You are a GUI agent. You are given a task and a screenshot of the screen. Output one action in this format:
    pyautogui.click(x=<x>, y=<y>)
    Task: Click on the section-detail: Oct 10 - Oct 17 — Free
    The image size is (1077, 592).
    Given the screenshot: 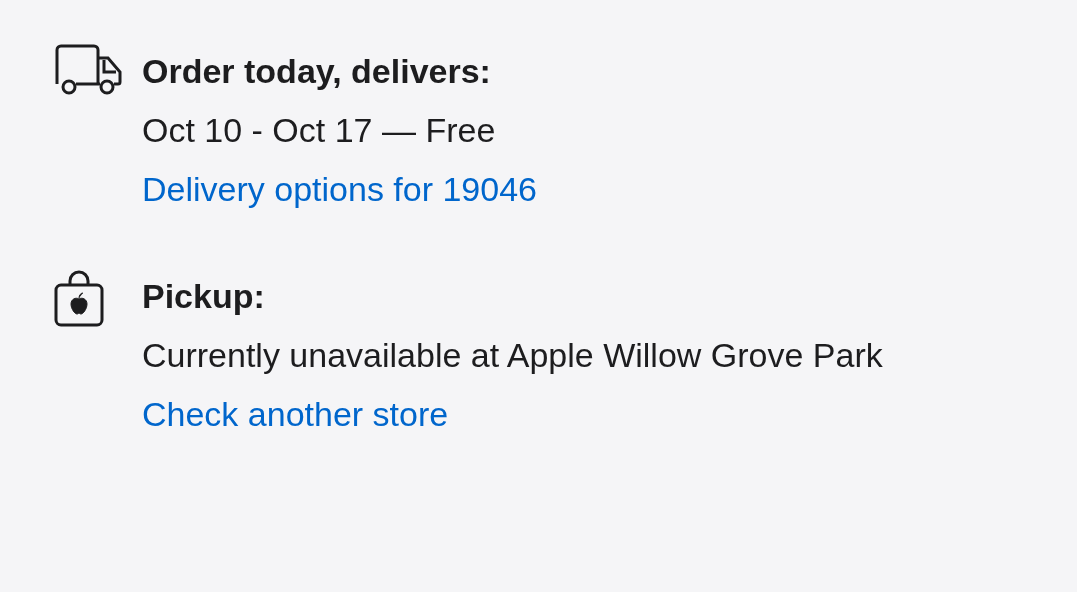 What is the action you would take?
    pyautogui.click(x=319, y=130)
    